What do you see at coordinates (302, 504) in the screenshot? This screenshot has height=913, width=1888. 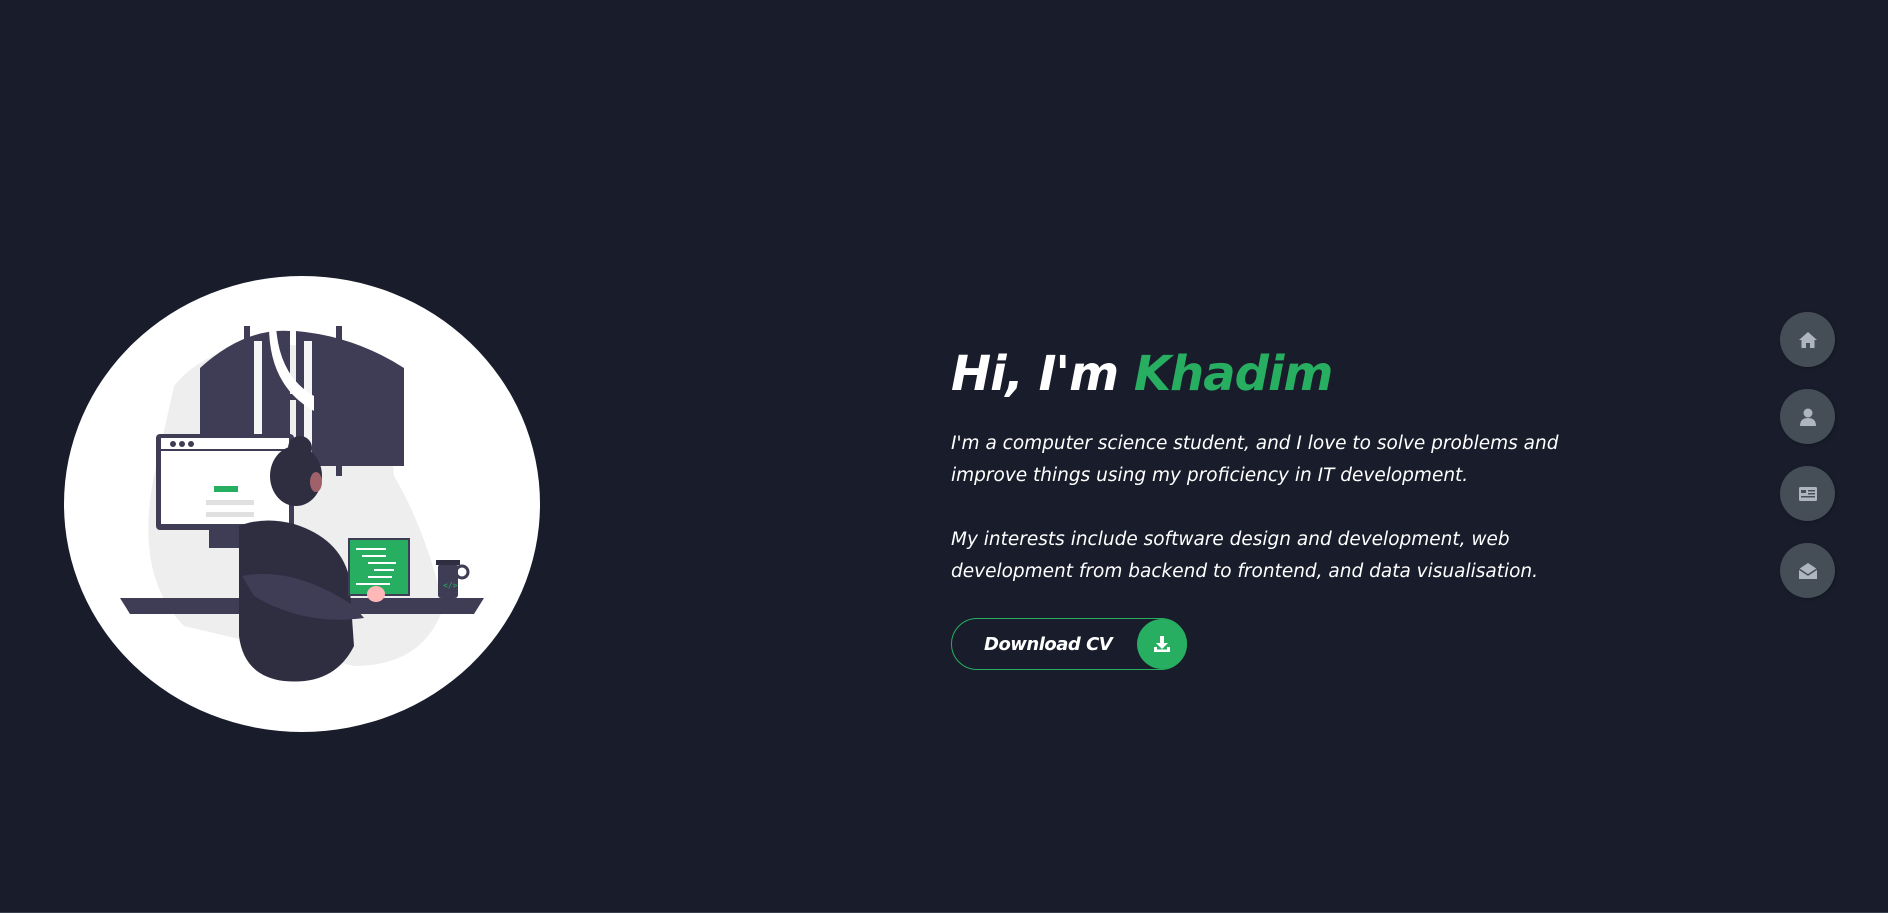 I see `hero-illustration: </>` at bounding box center [302, 504].